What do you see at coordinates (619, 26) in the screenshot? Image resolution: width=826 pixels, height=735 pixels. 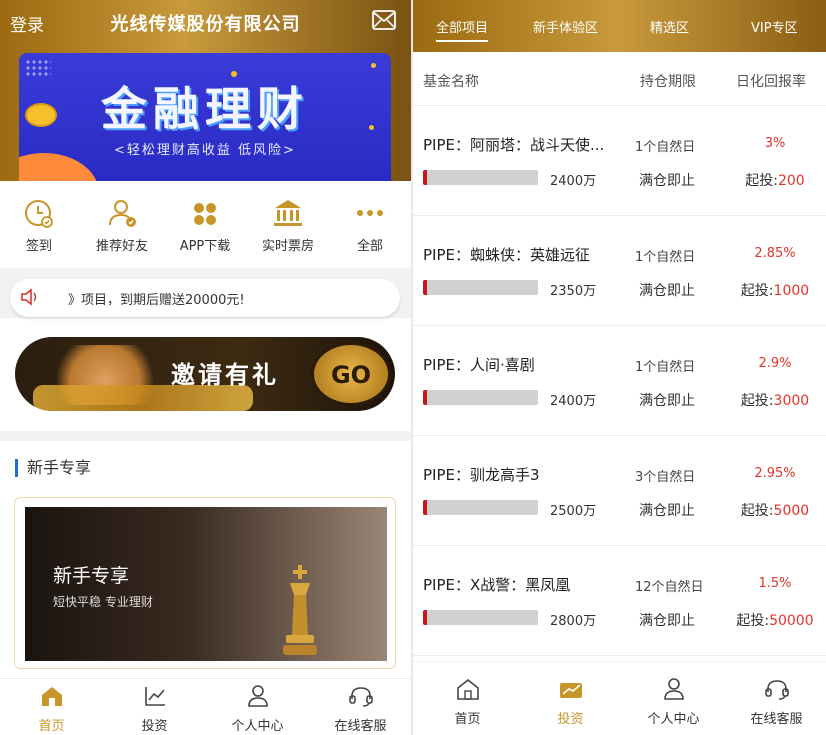 I see `category-tabs: 全部项目 新手体验区 精选区 VIP专区` at bounding box center [619, 26].